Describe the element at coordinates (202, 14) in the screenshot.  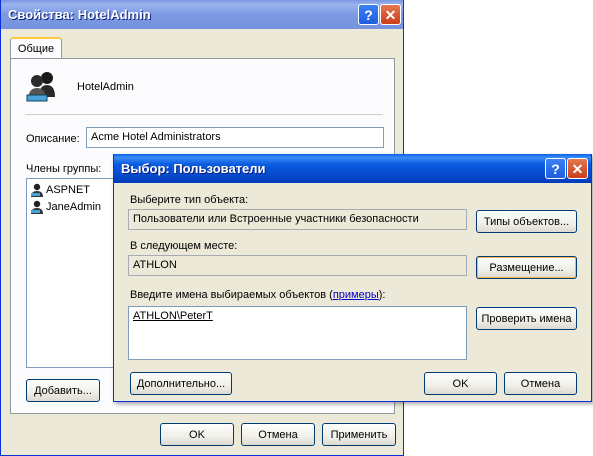
I see `group-properties-titlebar: Свойства: HotelAdmin ? ✕` at that location.